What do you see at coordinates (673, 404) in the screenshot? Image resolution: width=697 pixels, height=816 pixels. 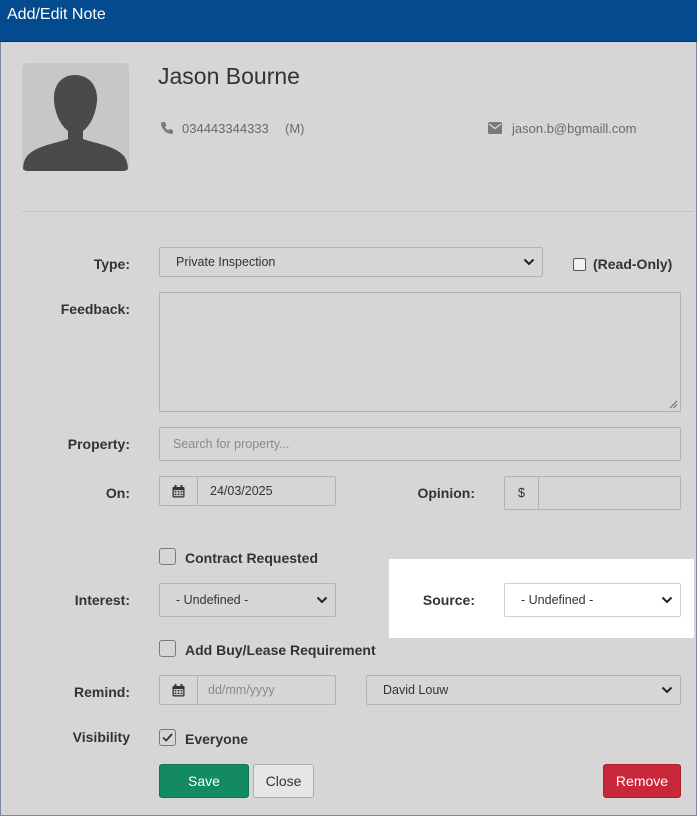 I see `resize-handle-icon` at bounding box center [673, 404].